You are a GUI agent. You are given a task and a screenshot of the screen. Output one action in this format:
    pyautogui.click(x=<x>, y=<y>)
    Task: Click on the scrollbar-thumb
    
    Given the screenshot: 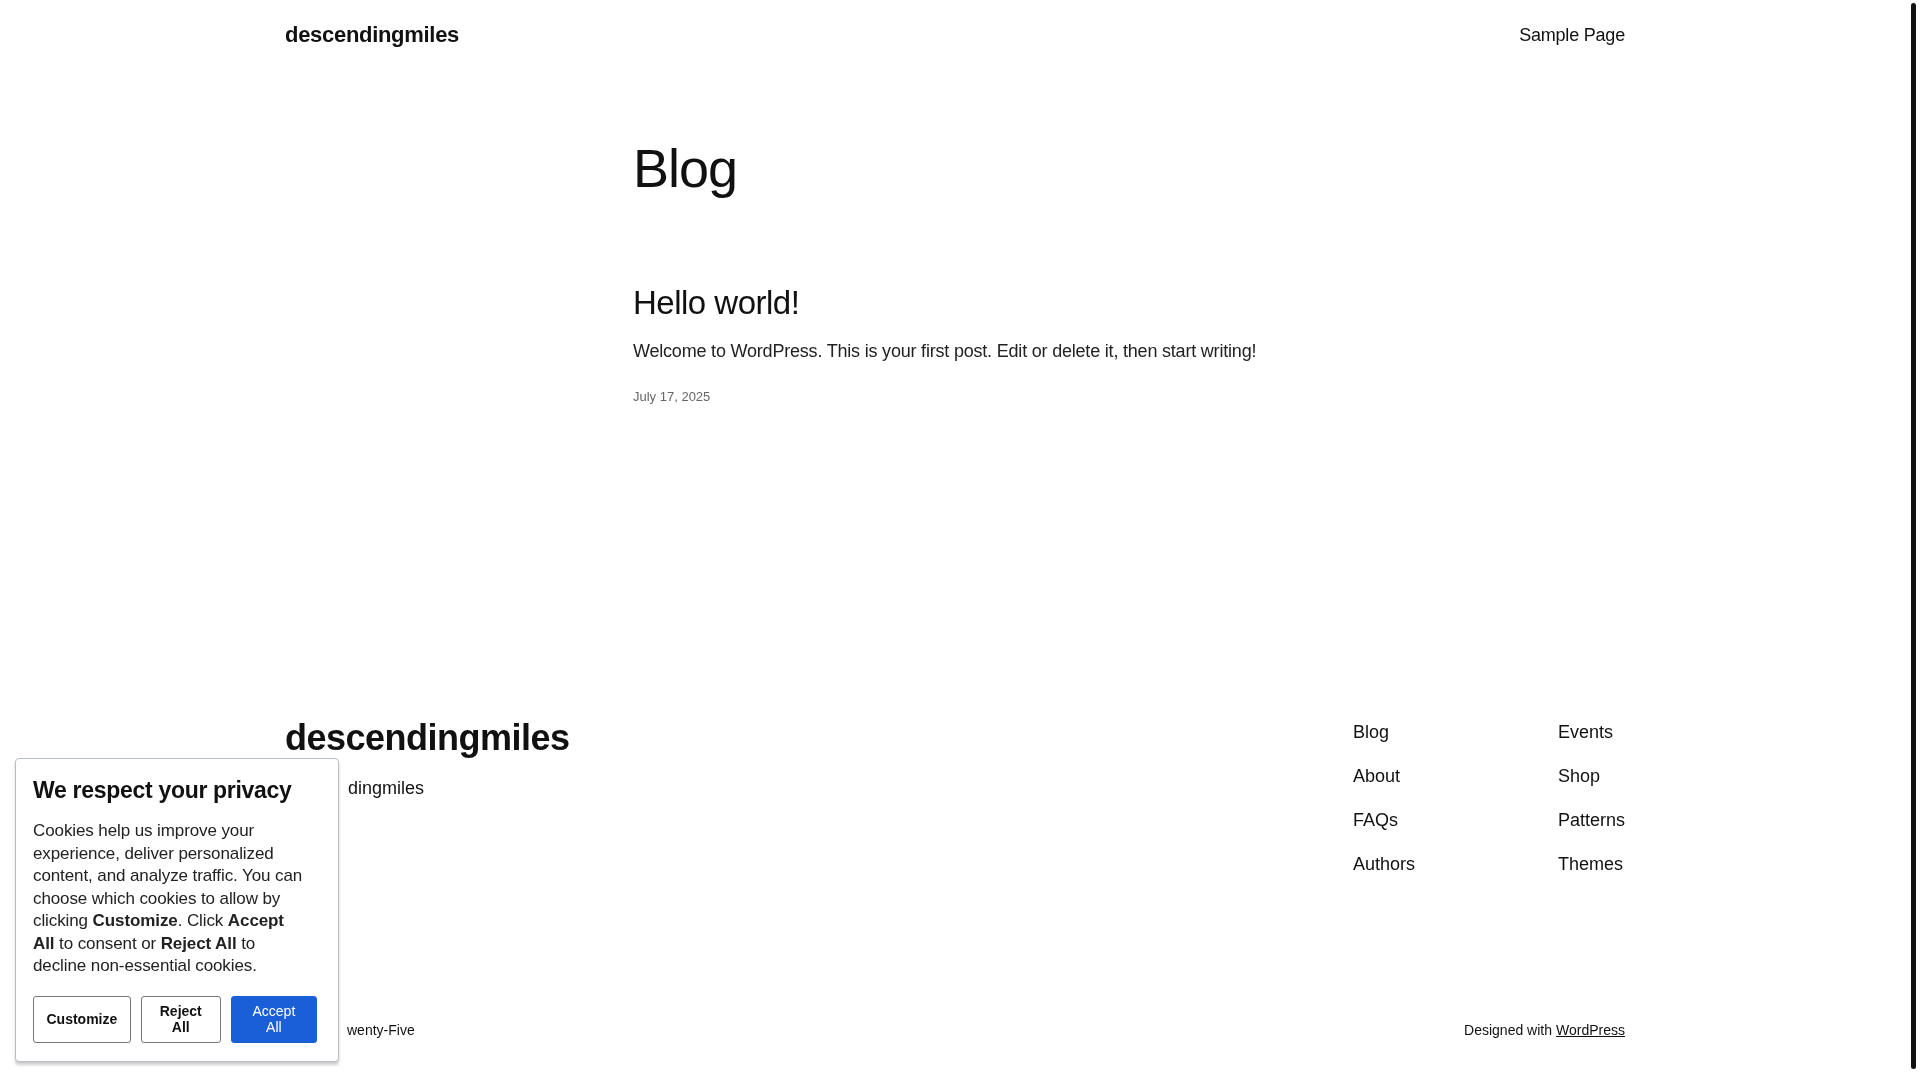 What is the action you would take?
    pyautogui.click(x=1913, y=536)
    